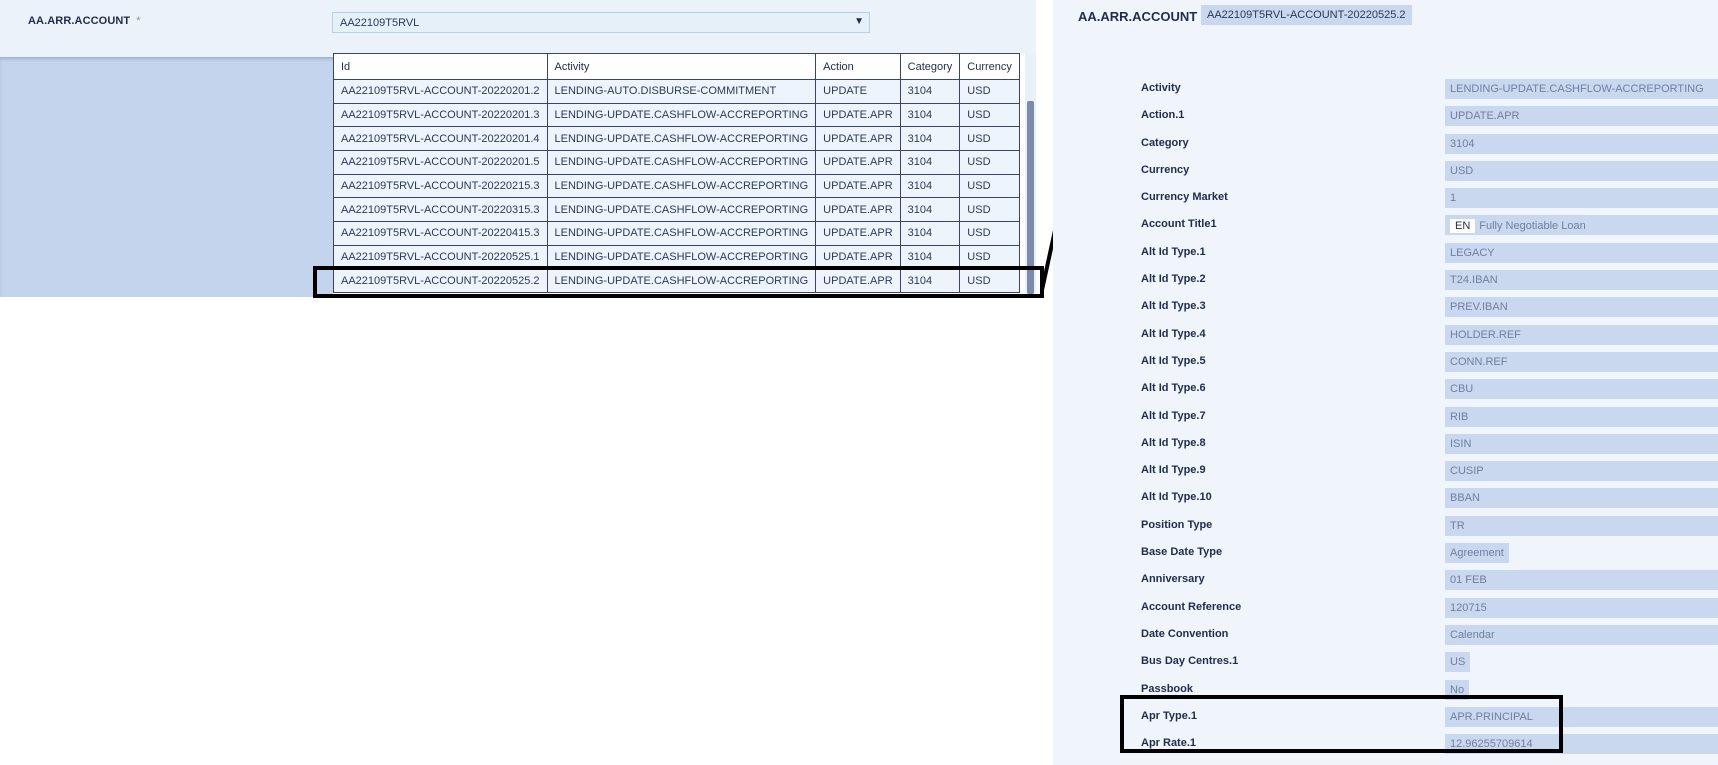 This screenshot has width=1718, height=765. I want to click on field-label: Anniversary, so click(1173, 579).